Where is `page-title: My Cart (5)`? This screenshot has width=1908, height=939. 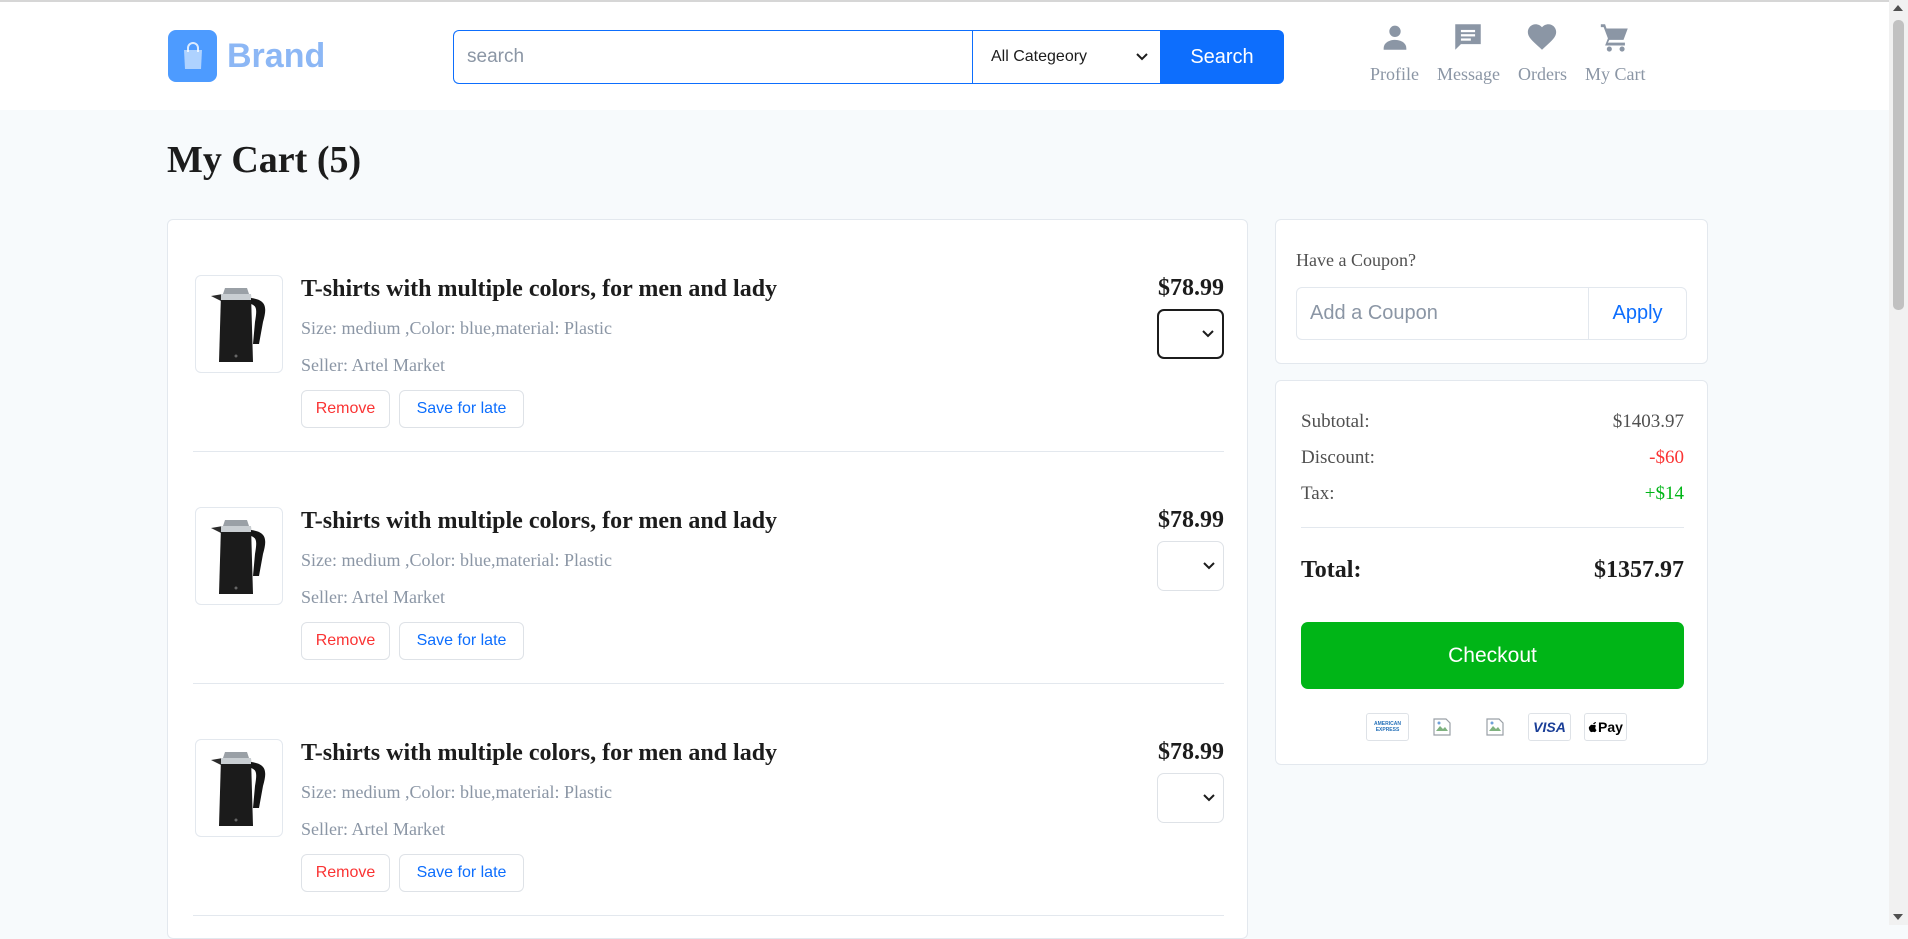 page-title: My Cart (5) is located at coordinates (264, 160).